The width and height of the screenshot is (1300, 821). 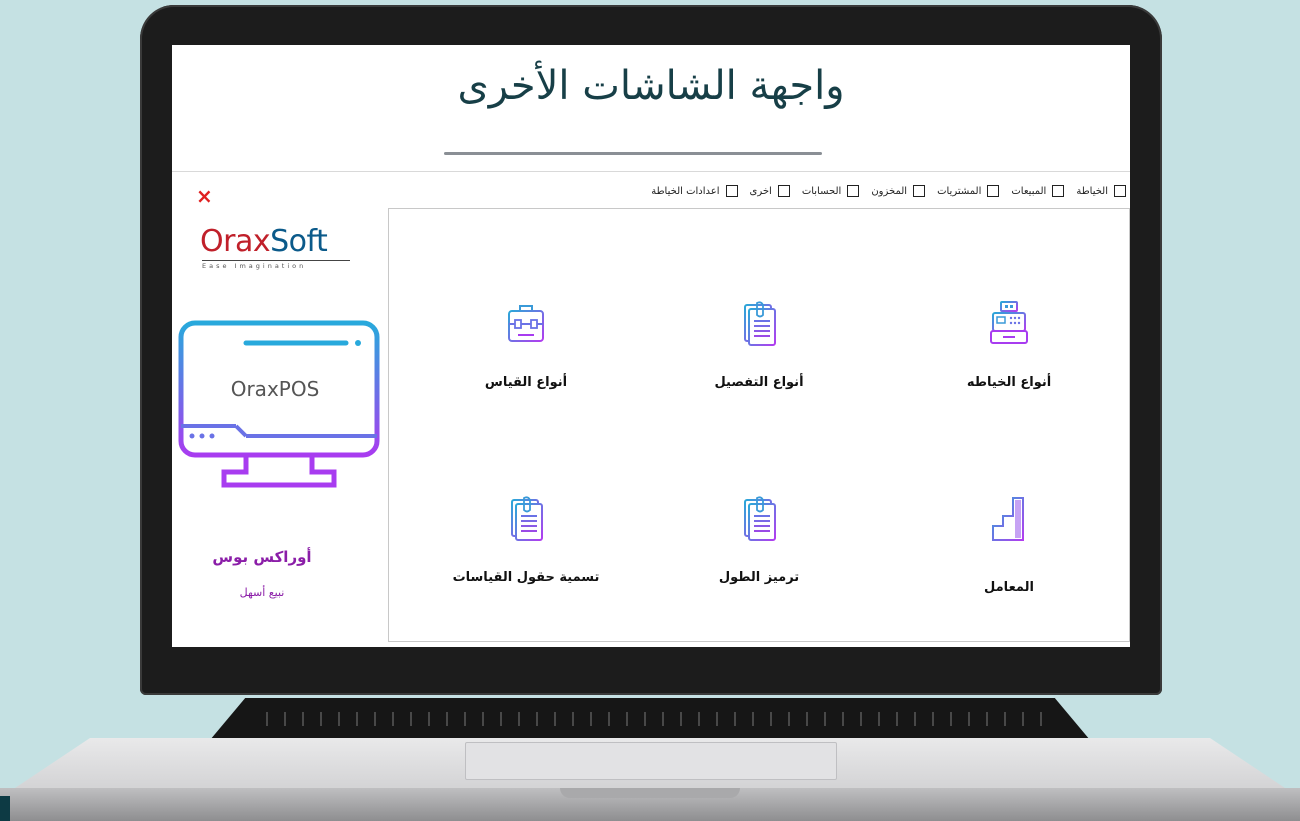 What do you see at coordinates (1009, 322) in the screenshot?
I see `cash-register-icon` at bounding box center [1009, 322].